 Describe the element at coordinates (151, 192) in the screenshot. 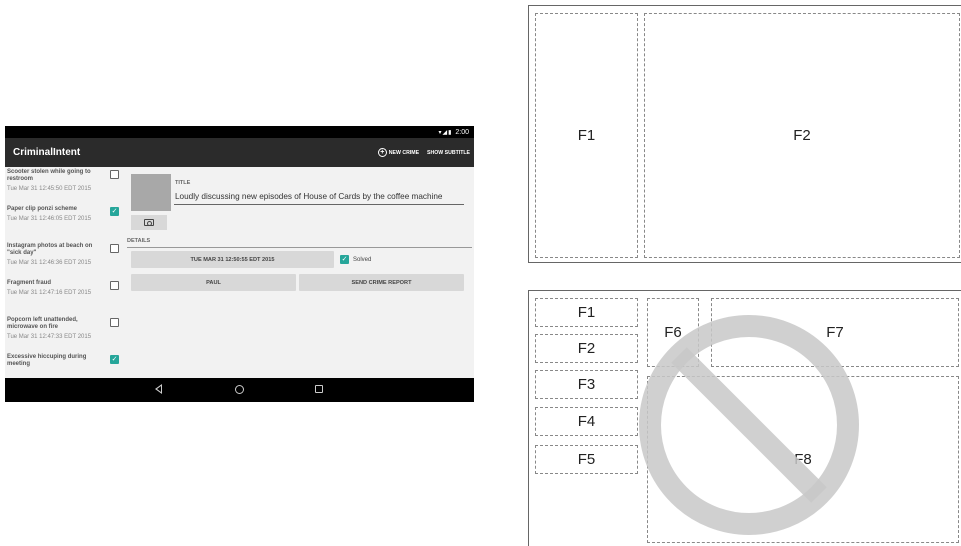

I see `crime-photo` at that location.